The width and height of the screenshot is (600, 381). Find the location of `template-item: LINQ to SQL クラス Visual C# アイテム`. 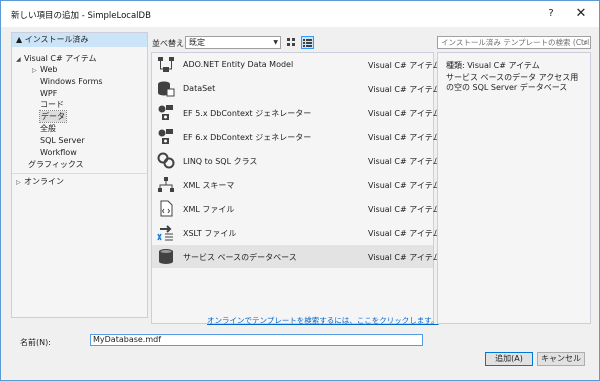

template-item: LINQ to SQL クラス Visual C# アイテム is located at coordinates (296, 160).